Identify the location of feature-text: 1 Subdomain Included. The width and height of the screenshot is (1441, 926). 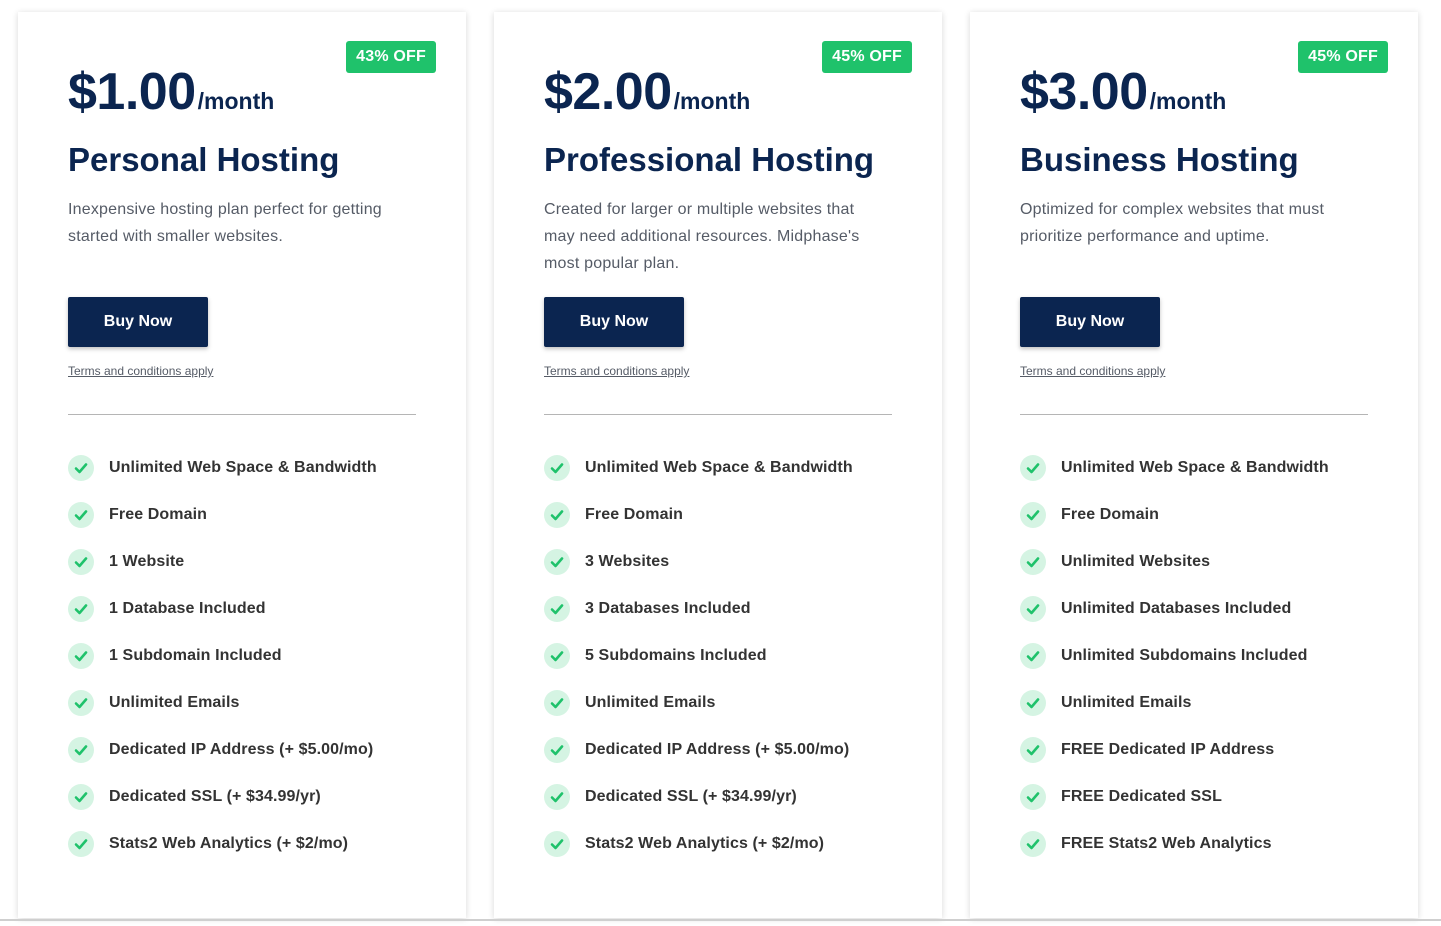
(195, 655).